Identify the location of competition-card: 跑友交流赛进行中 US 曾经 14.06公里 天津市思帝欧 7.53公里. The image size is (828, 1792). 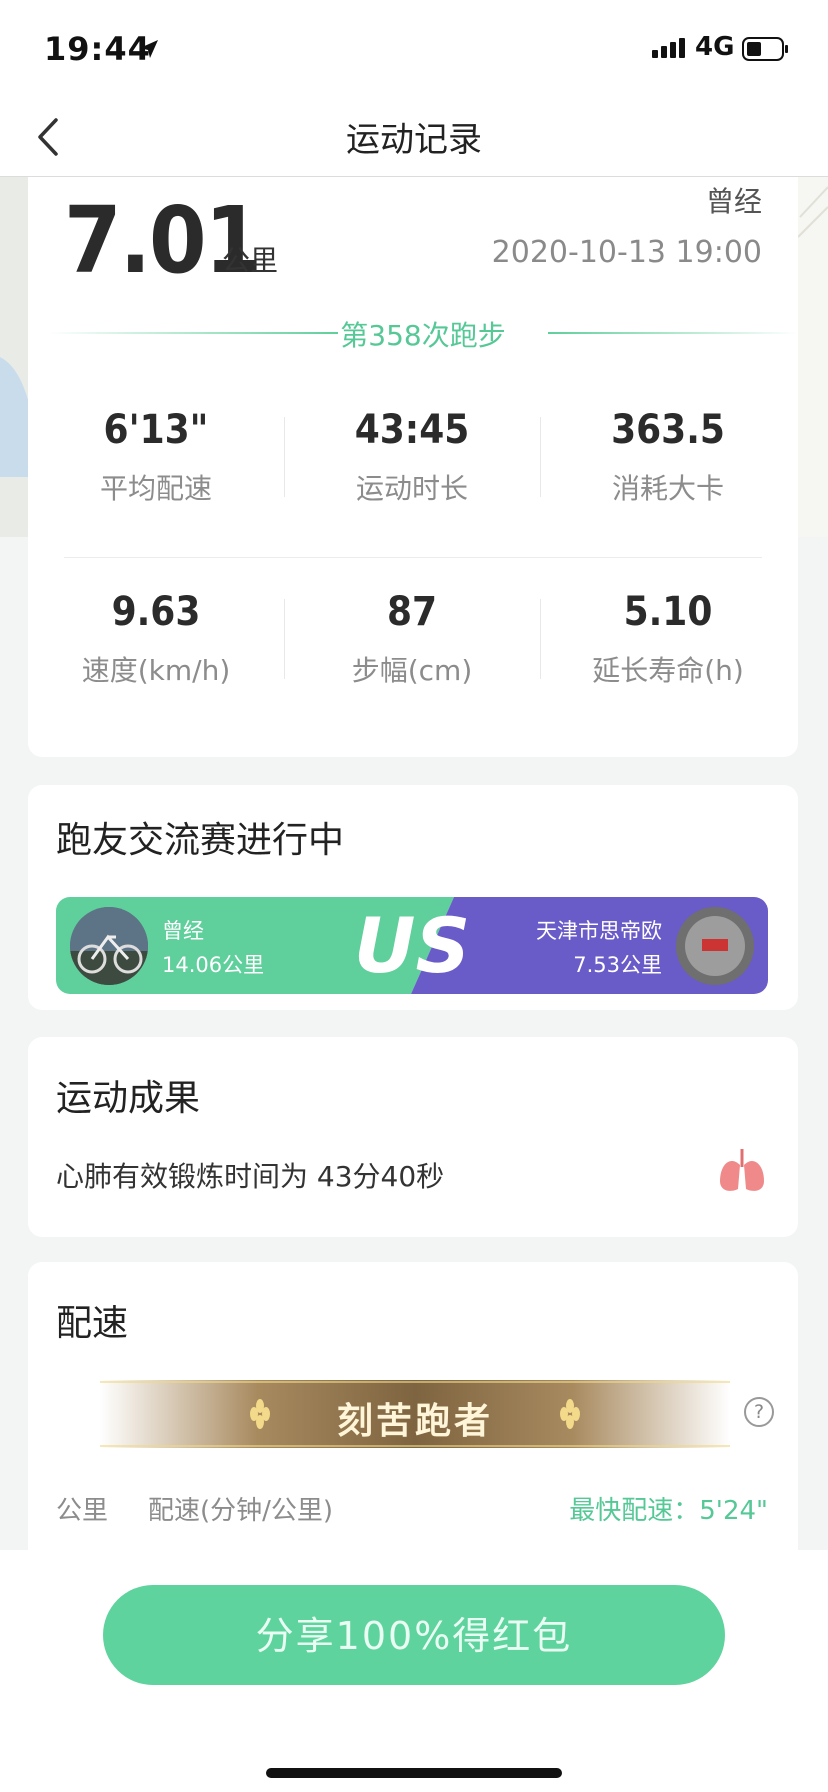
(413, 897).